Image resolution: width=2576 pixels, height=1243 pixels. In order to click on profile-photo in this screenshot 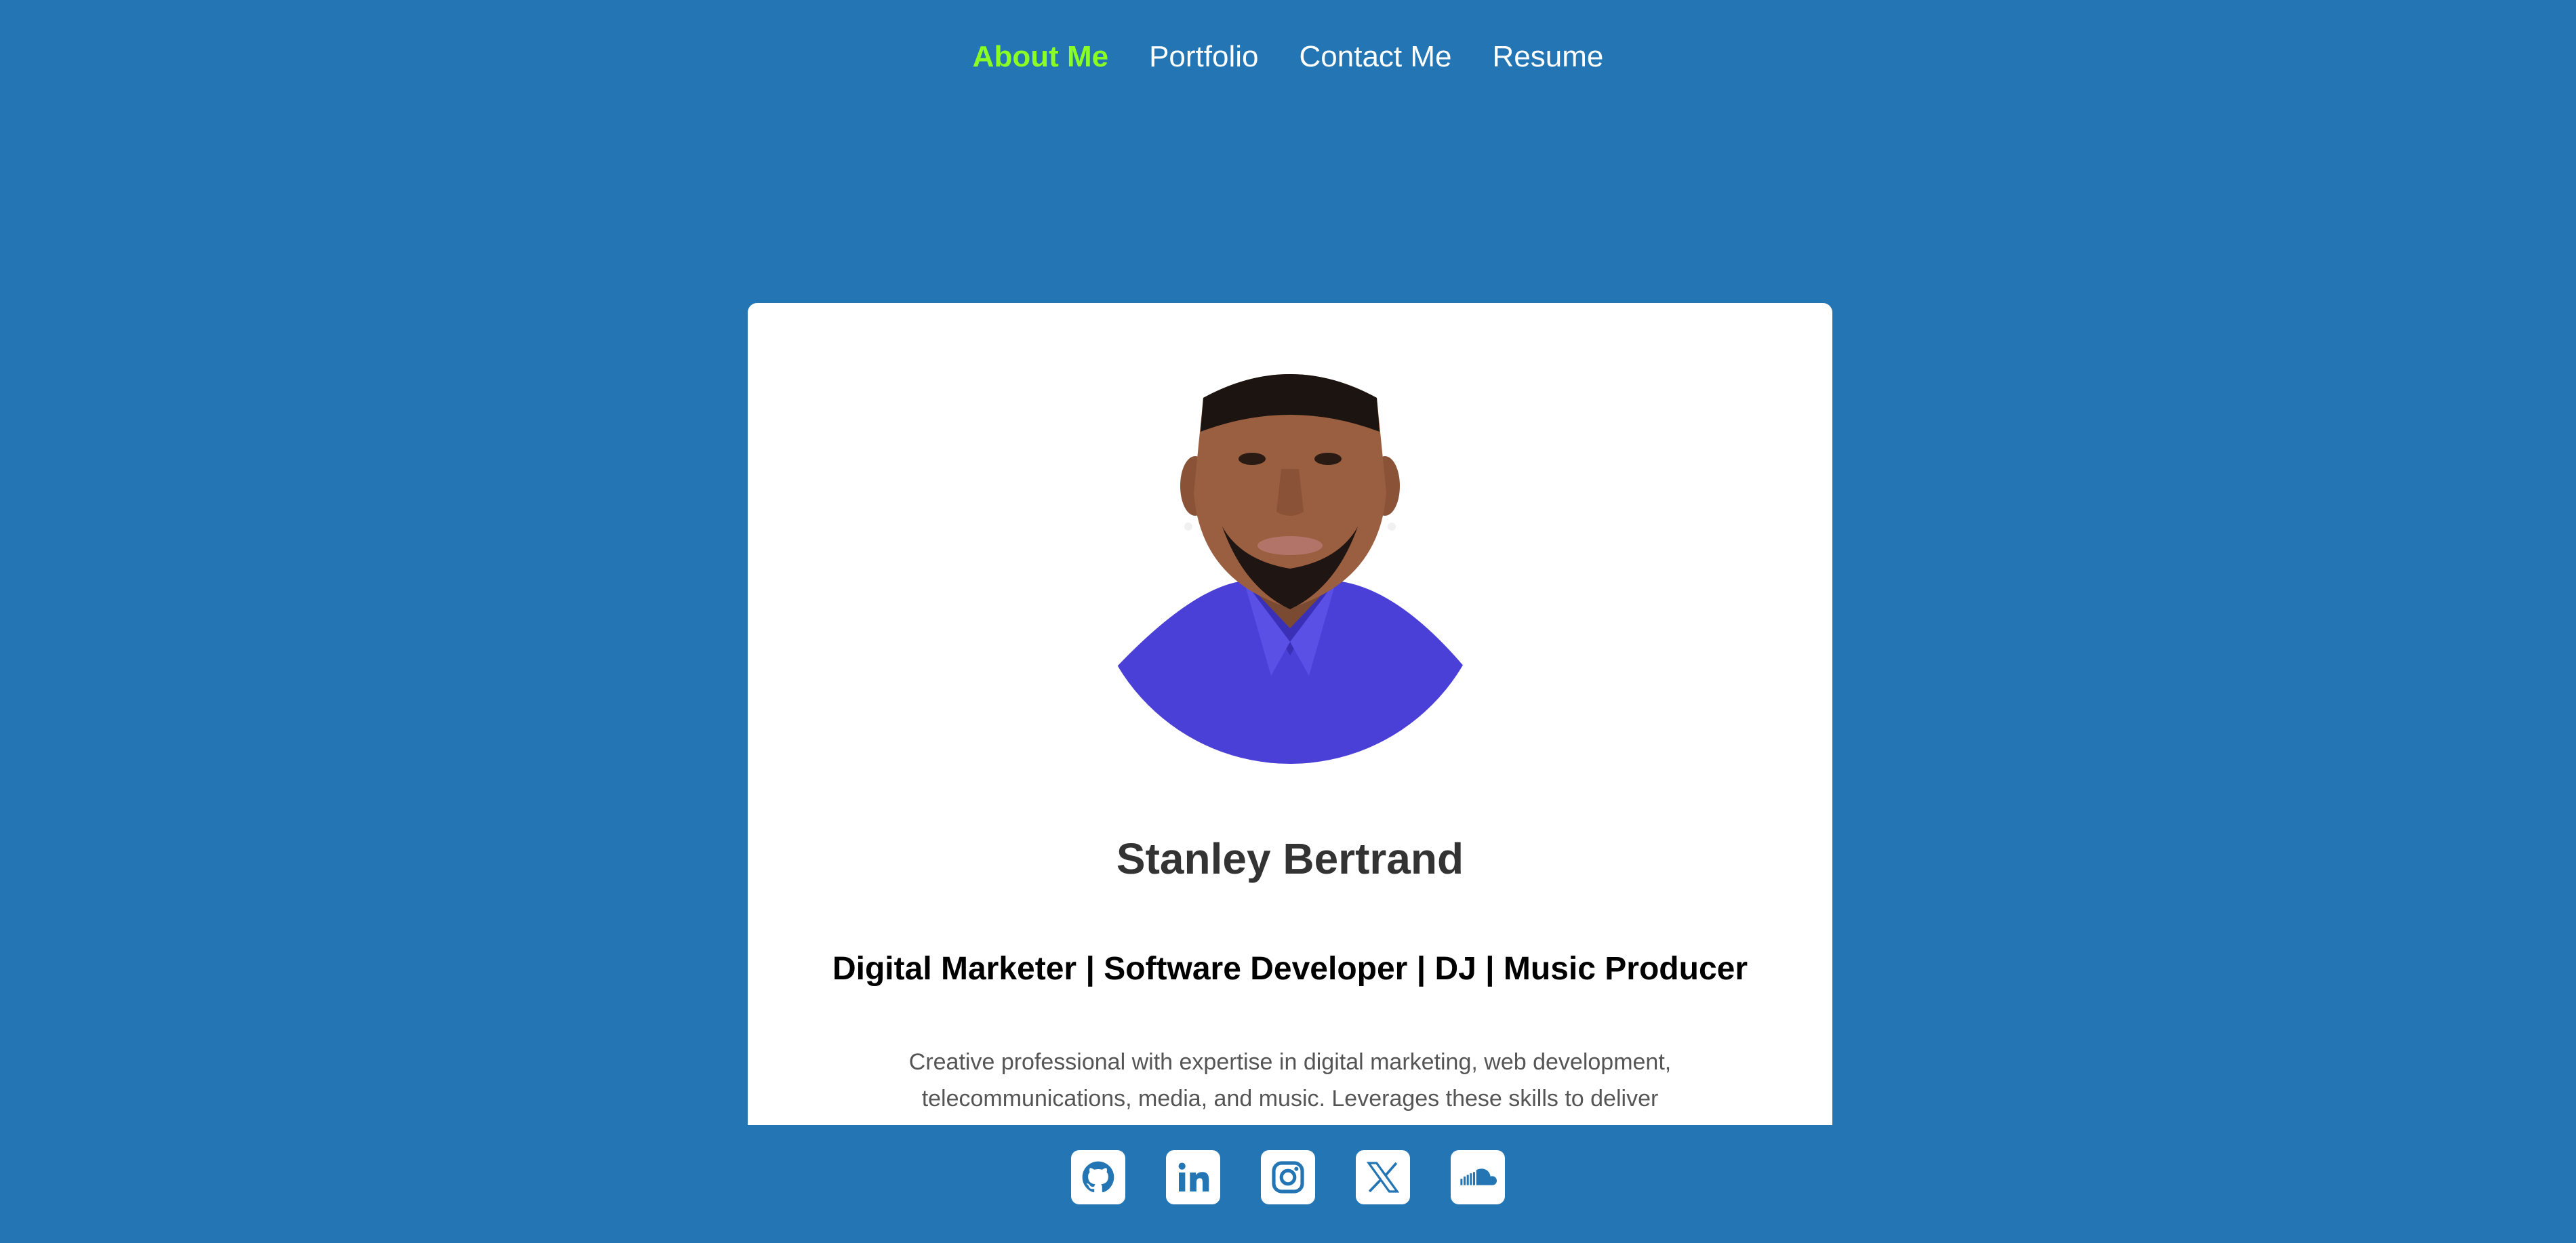, I will do `click(1290, 563)`.